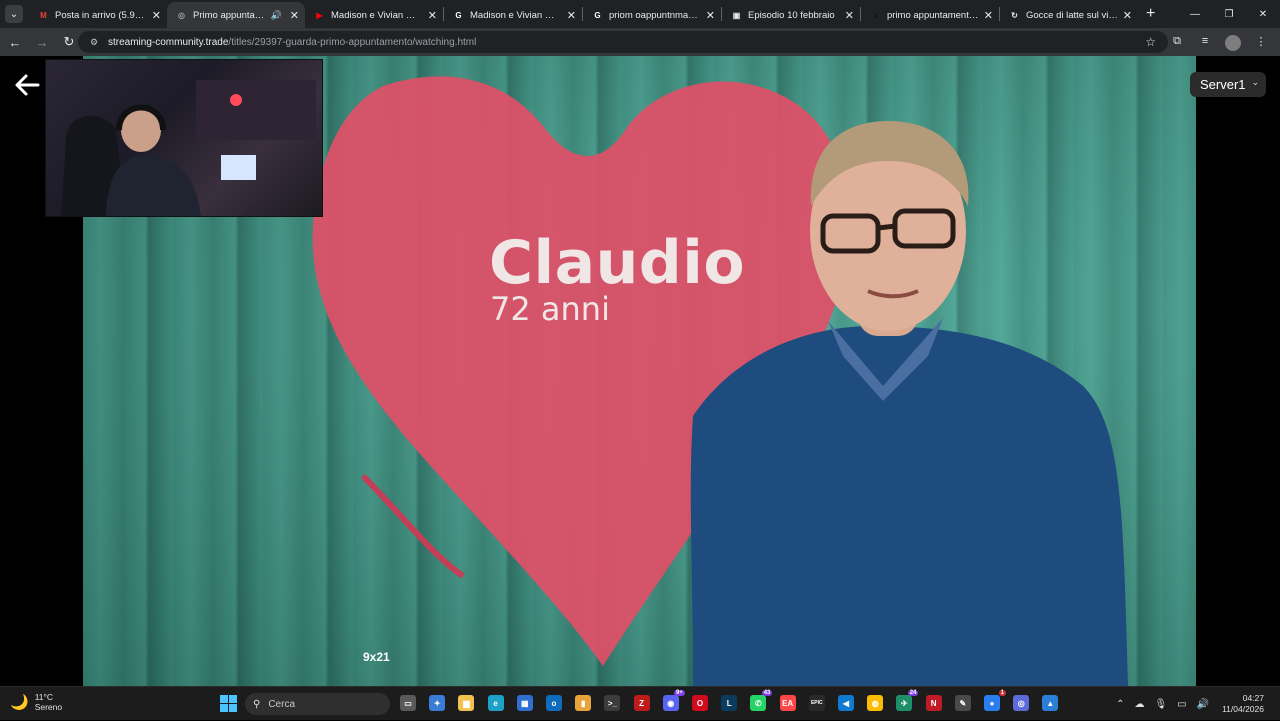  Describe the element at coordinates (1150, 14) in the screenshot. I see `new-tab-button: +` at that location.